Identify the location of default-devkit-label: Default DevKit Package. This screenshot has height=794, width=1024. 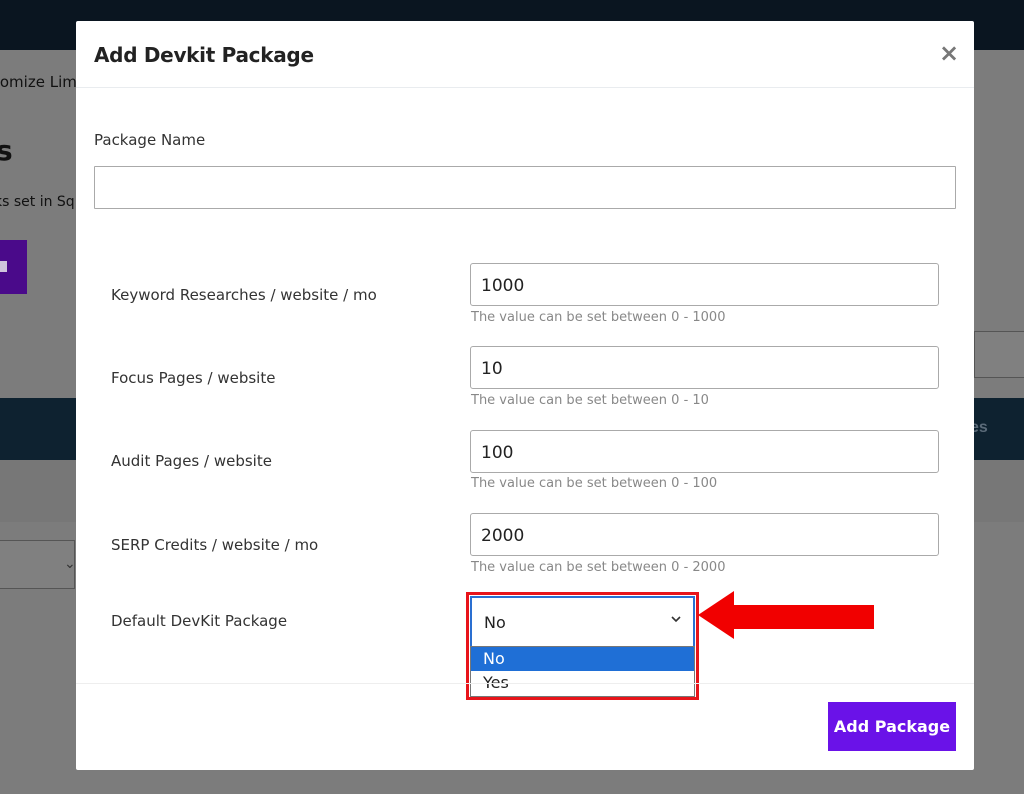
(199, 621).